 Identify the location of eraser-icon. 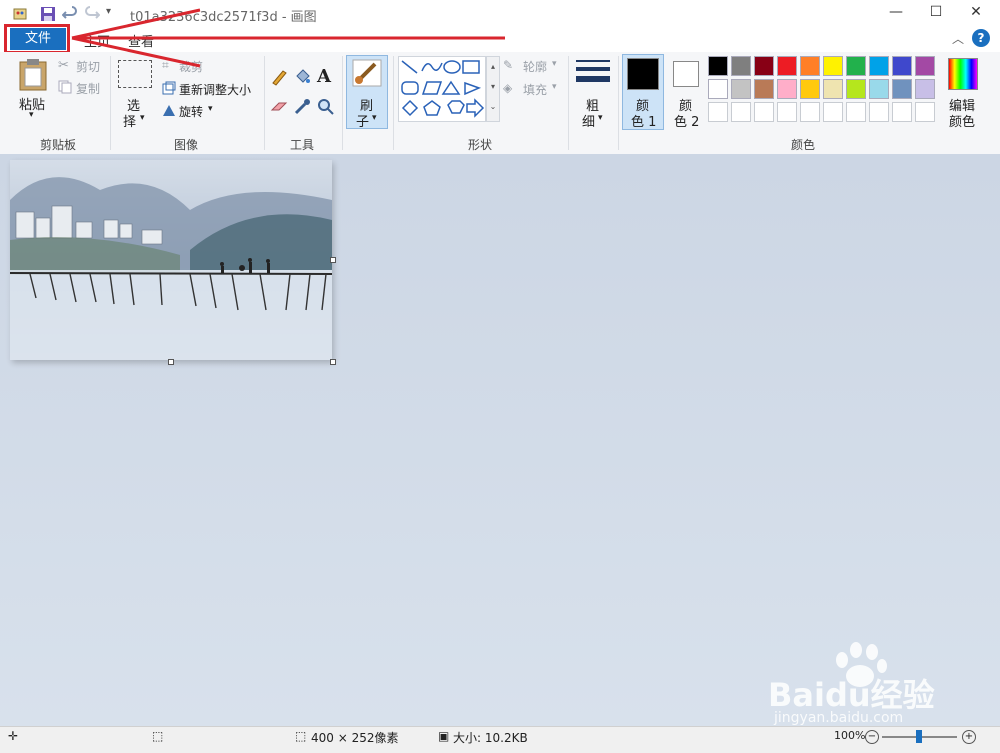
(279, 108).